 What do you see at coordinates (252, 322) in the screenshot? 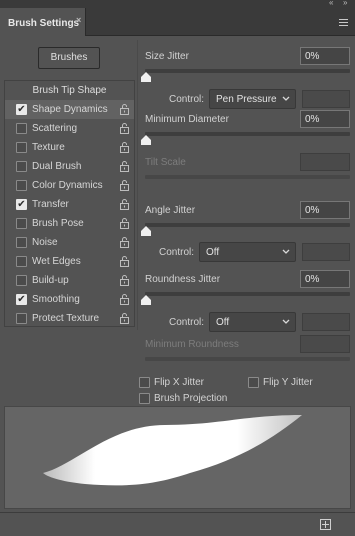
I see `roundness-control-select: Off` at bounding box center [252, 322].